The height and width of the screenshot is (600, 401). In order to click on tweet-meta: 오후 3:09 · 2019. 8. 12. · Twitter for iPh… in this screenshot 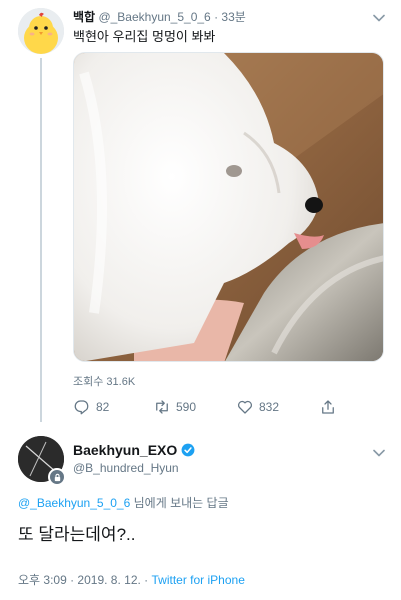, I will do `click(131, 579)`.